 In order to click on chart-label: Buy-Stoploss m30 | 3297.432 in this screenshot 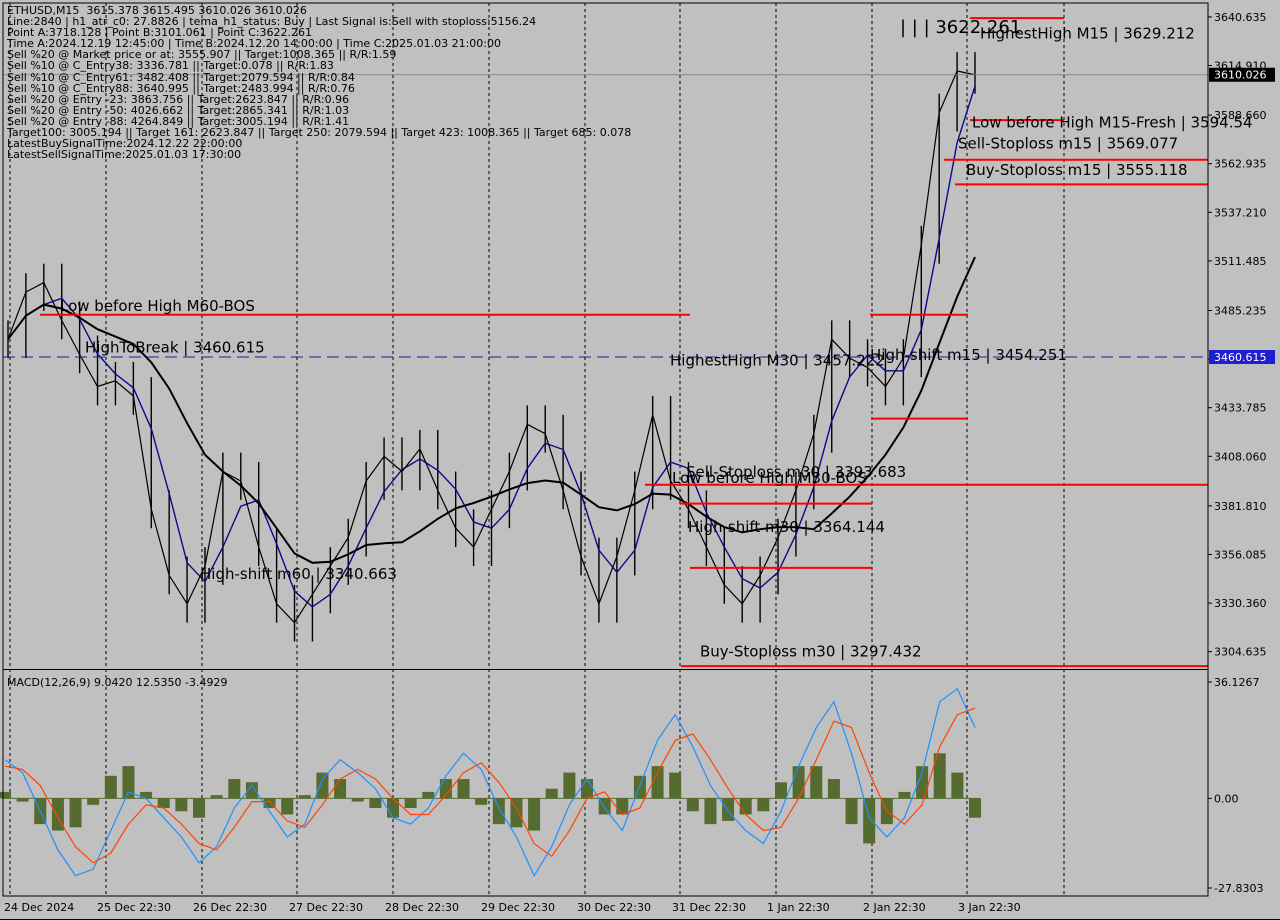, I will do `click(811, 652)`.